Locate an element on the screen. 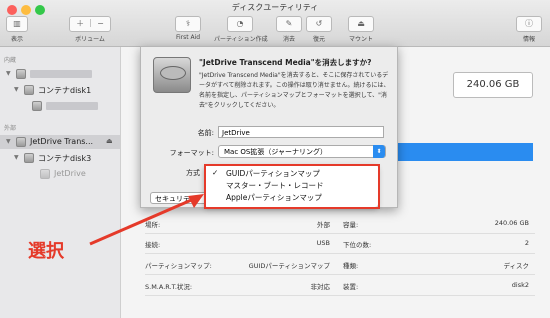 The image size is (550, 318). annotation-arrow-icon is located at coordinates (146, 220).